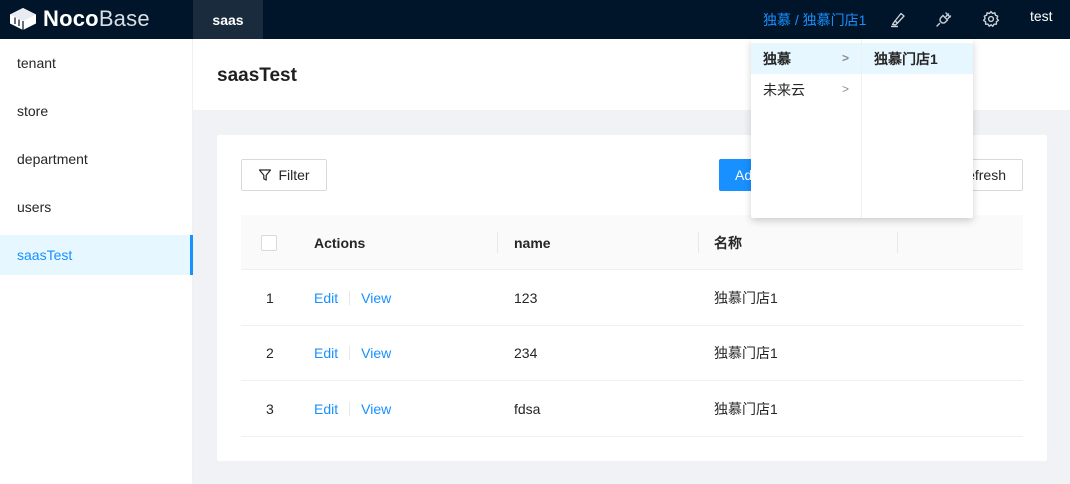 Image resolution: width=1070 pixels, height=484 pixels. I want to click on cascader-column-level1: 独慕 > 未来云 >, so click(806, 128).